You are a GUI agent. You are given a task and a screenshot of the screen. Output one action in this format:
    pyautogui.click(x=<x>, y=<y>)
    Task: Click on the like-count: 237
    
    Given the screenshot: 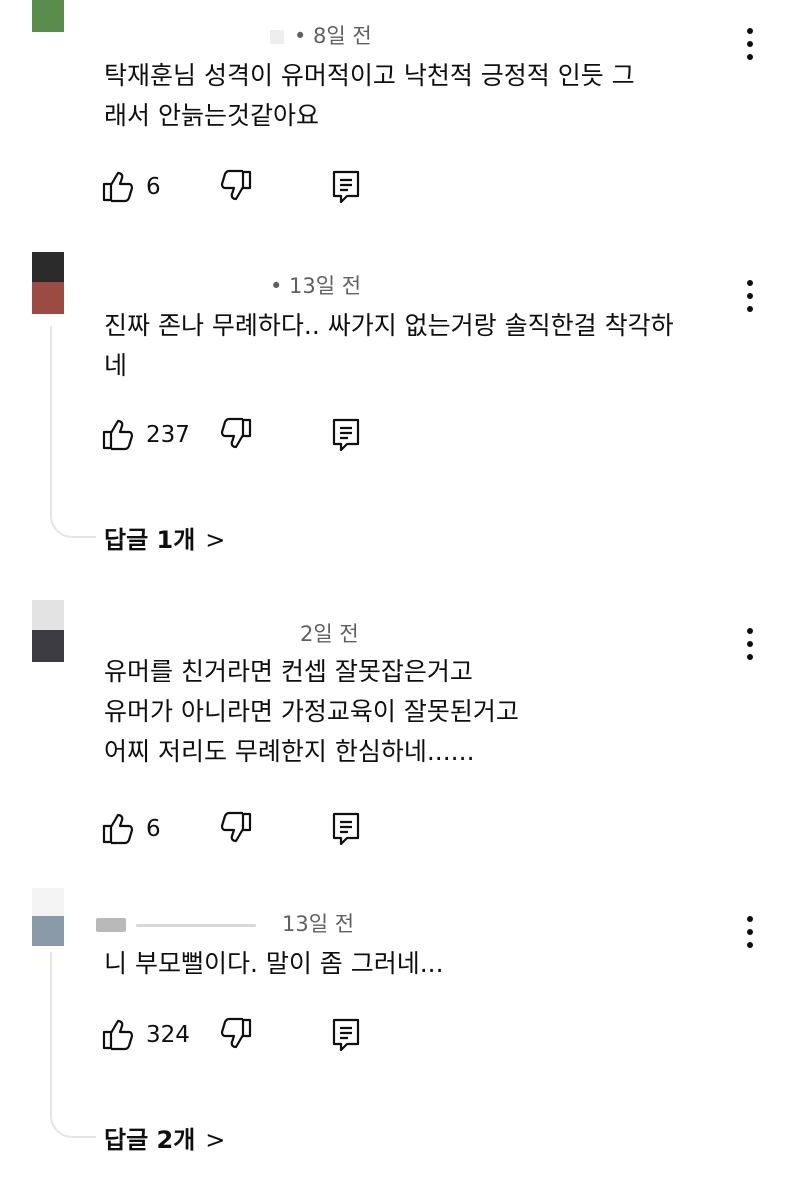 What is the action you would take?
    pyautogui.click(x=168, y=435)
    